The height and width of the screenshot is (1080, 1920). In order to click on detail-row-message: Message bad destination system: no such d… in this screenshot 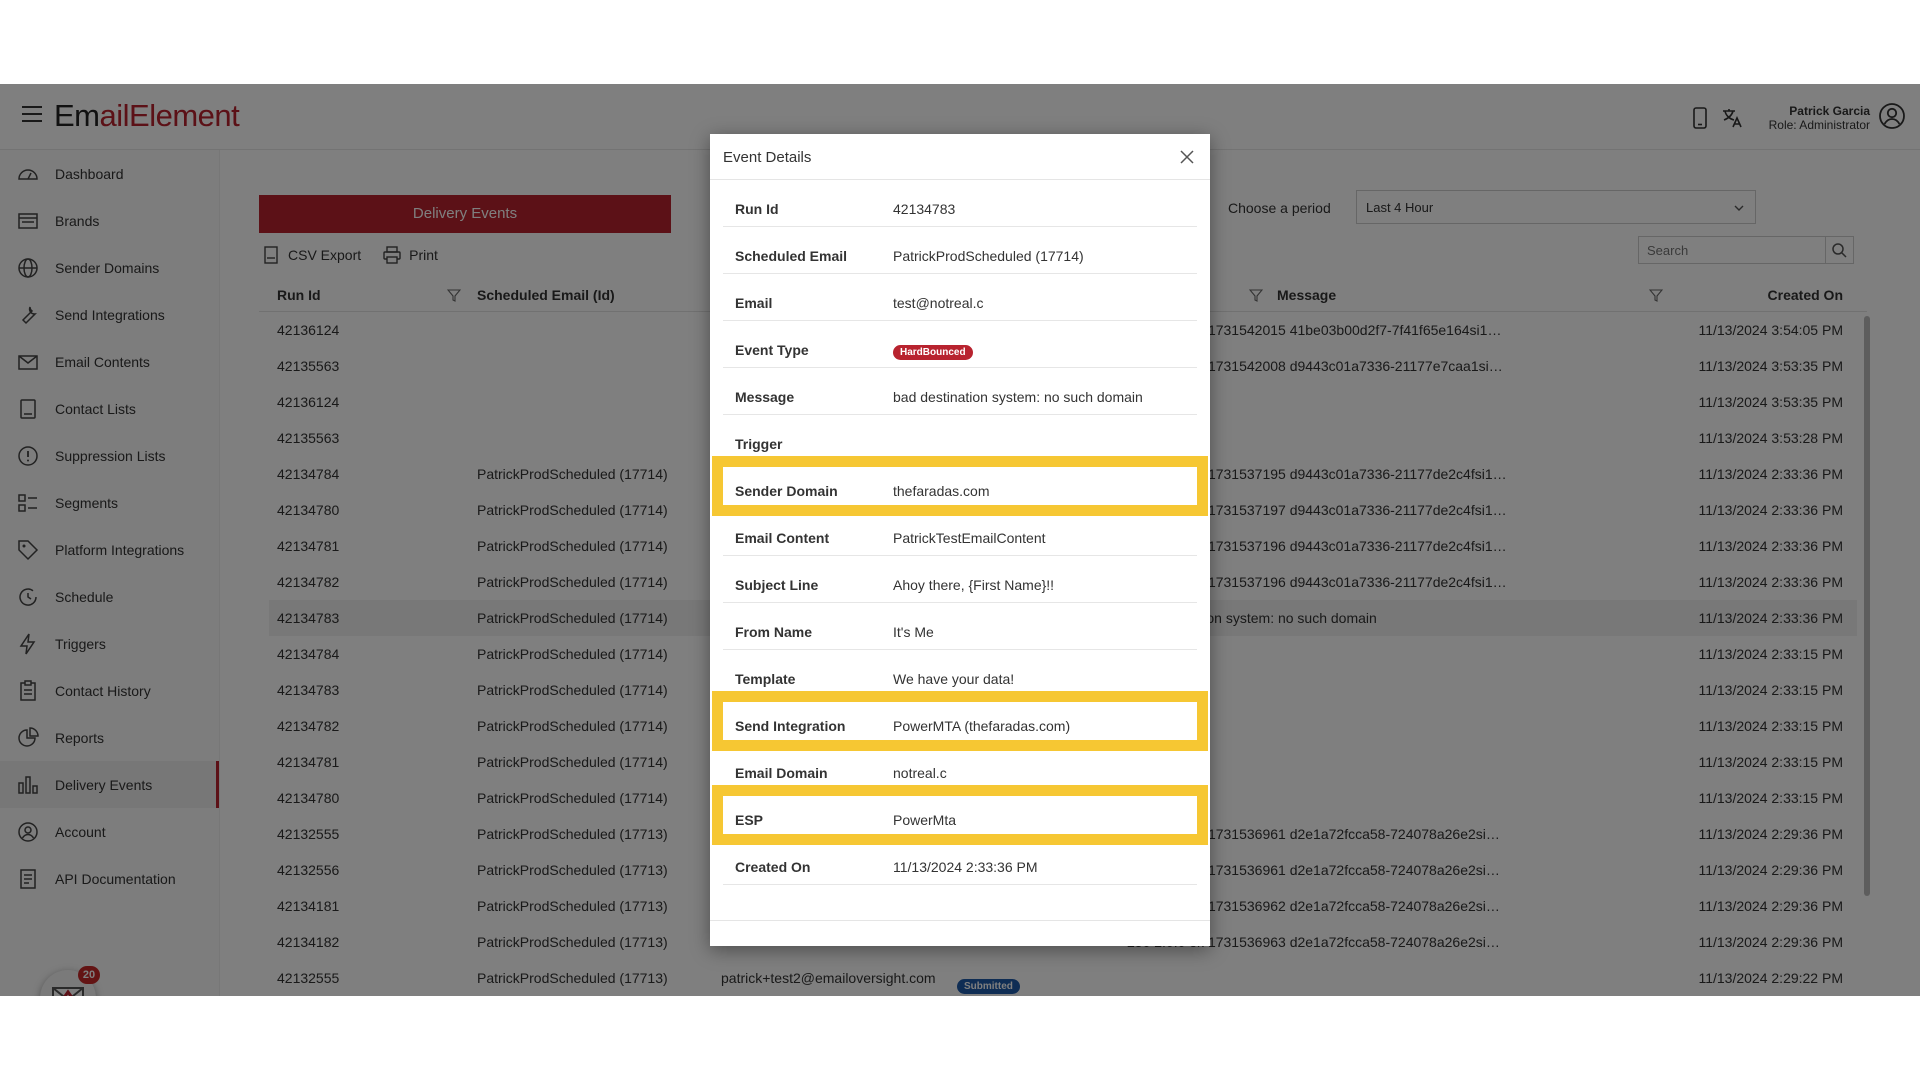, I will do `click(960, 391)`.